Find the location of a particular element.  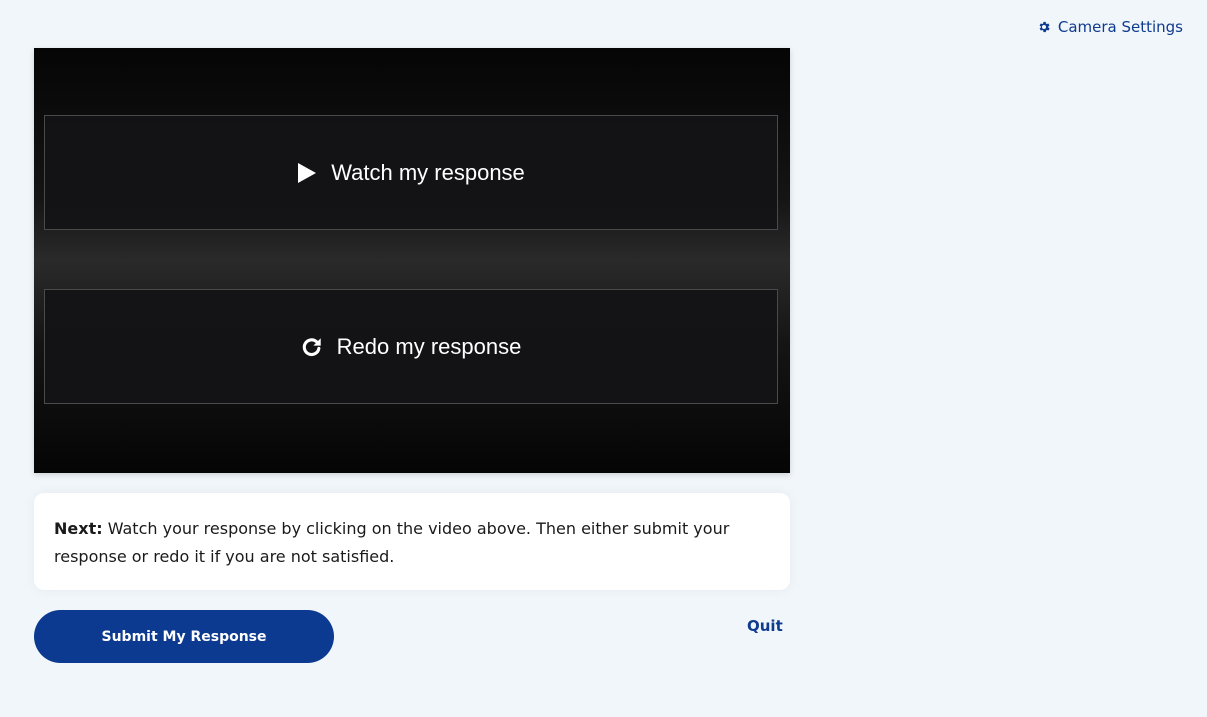

camera-settings-link: Camera Settings is located at coordinates (1110, 27).